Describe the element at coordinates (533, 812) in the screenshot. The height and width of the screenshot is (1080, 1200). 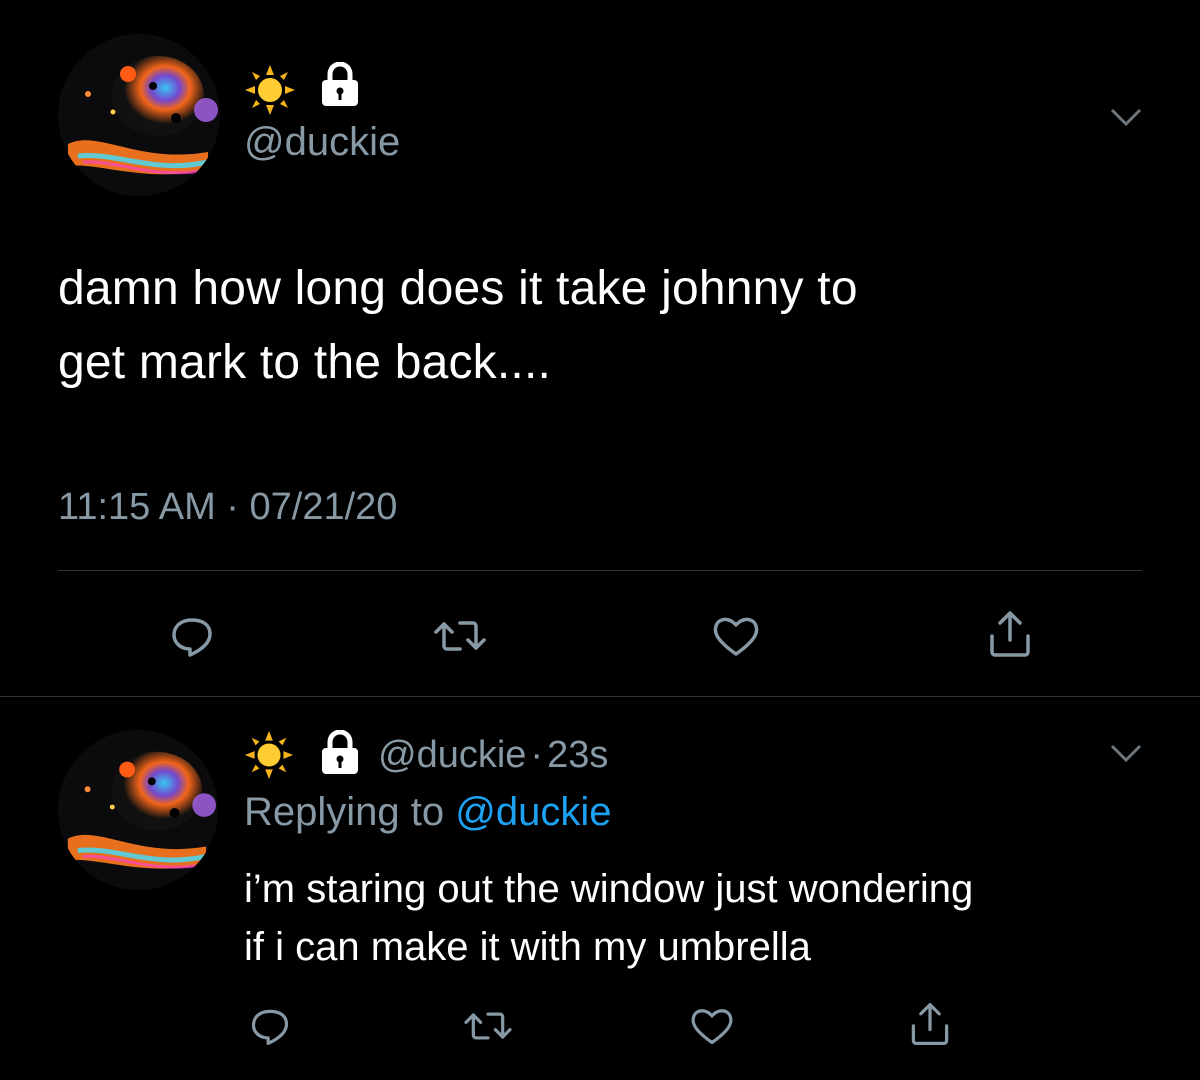
I see `mention-link: @duckie` at that location.